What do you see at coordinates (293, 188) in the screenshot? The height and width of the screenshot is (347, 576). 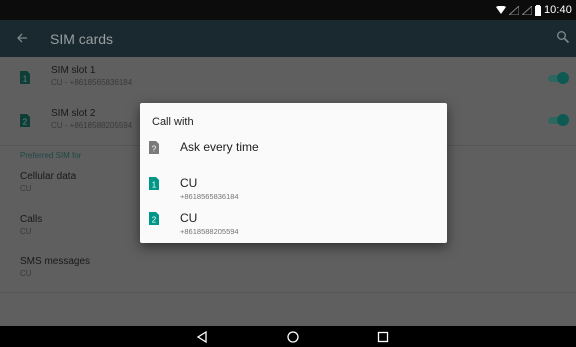 I see `option-sim-1: 1 CU +8618565836184` at bounding box center [293, 188].